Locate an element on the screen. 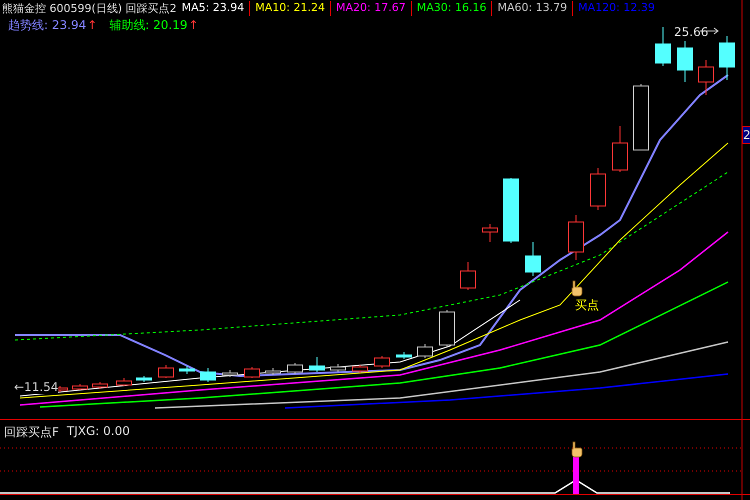  high-price-label: 25.66 is located at coordinates (691, 32).